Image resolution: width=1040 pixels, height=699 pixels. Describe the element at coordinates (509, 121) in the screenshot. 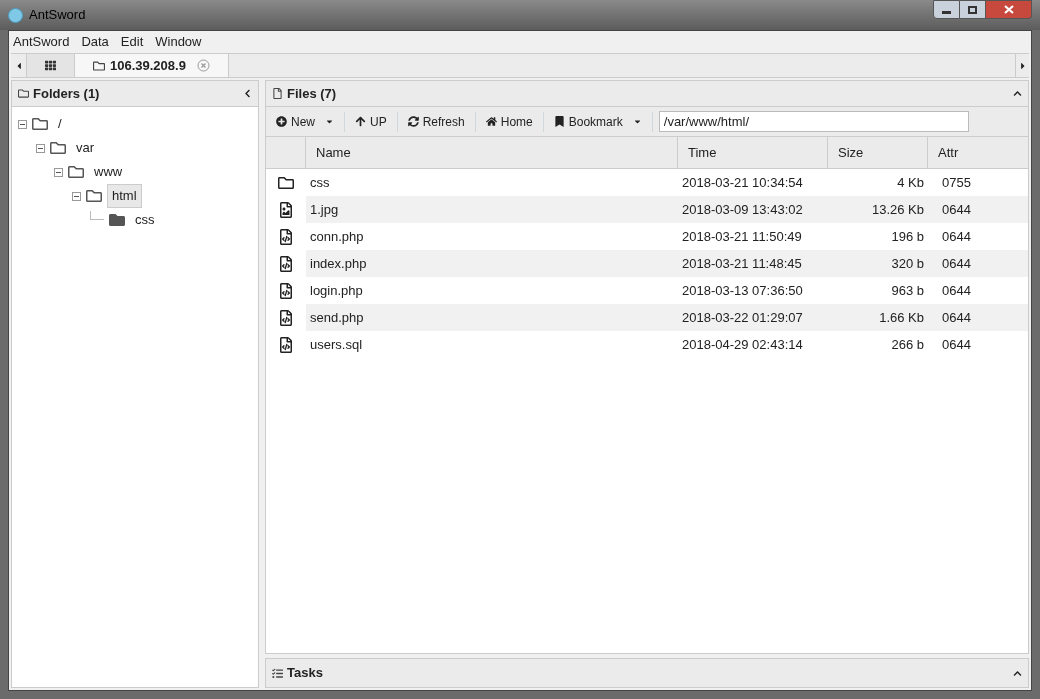

I see `toolbar-button: Home` at that location.